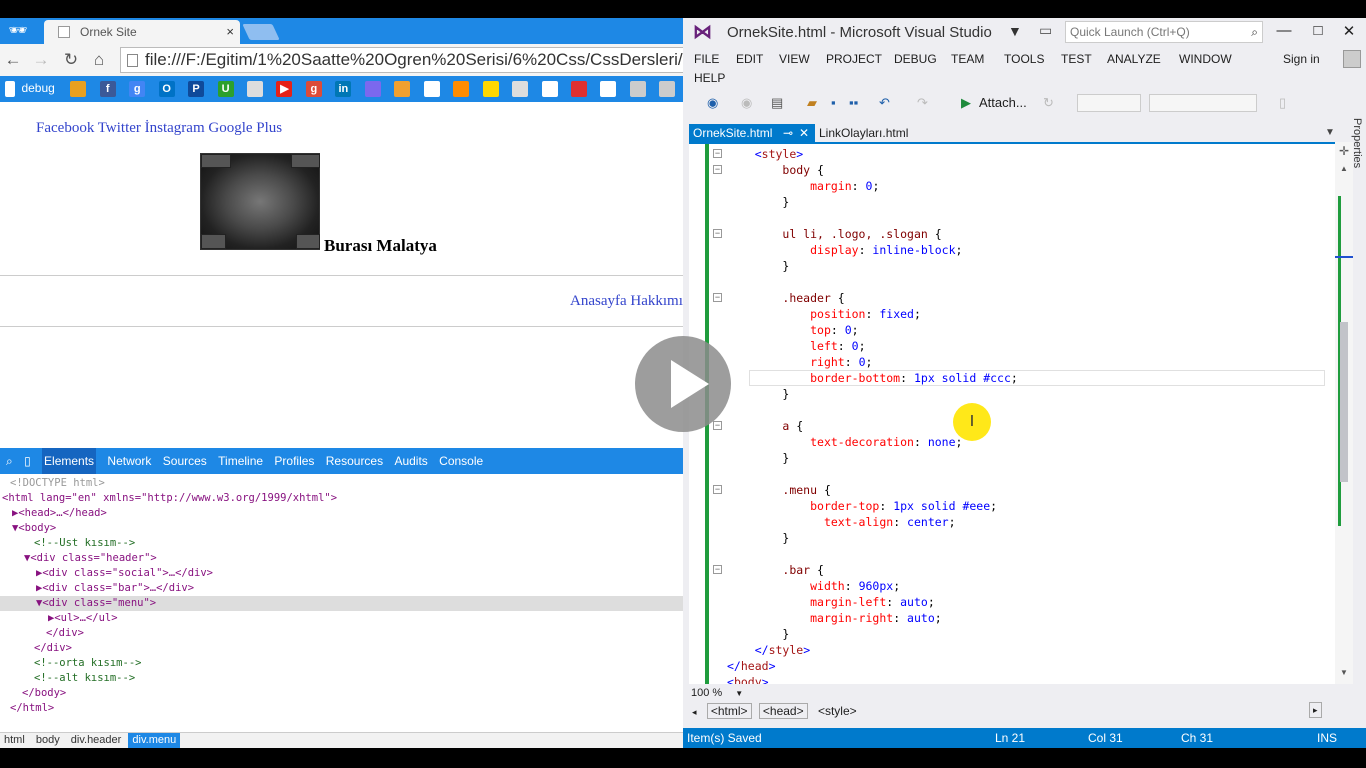 The height and width of the screenshot is (768, 1366). Describe the element at coordinates (922, 103) in the screenshot. I see `redo-icon: ↷` at that location.